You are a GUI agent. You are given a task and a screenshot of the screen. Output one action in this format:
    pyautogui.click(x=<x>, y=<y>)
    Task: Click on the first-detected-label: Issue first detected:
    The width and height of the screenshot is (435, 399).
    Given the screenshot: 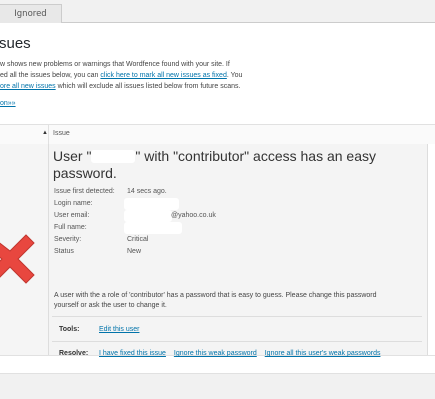 What is the action you would take?
    pyautogui.click(x=84, y=191)
    